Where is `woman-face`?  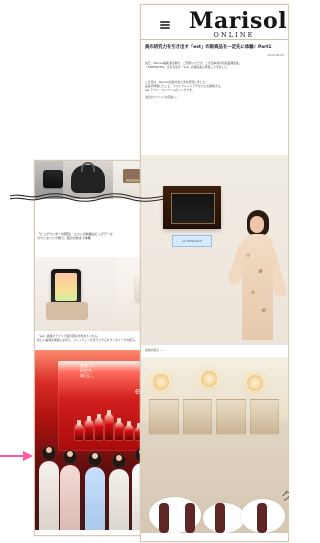 woman-face is located at coordinates (257, 224).